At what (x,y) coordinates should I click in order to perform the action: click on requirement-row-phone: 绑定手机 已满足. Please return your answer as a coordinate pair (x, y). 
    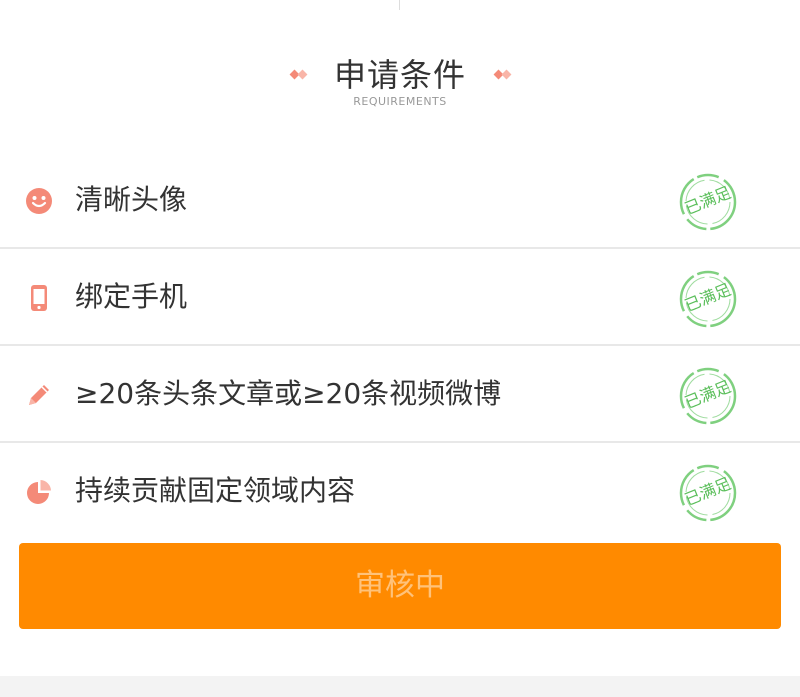
    Looking at the image, I should click on (400, 297).